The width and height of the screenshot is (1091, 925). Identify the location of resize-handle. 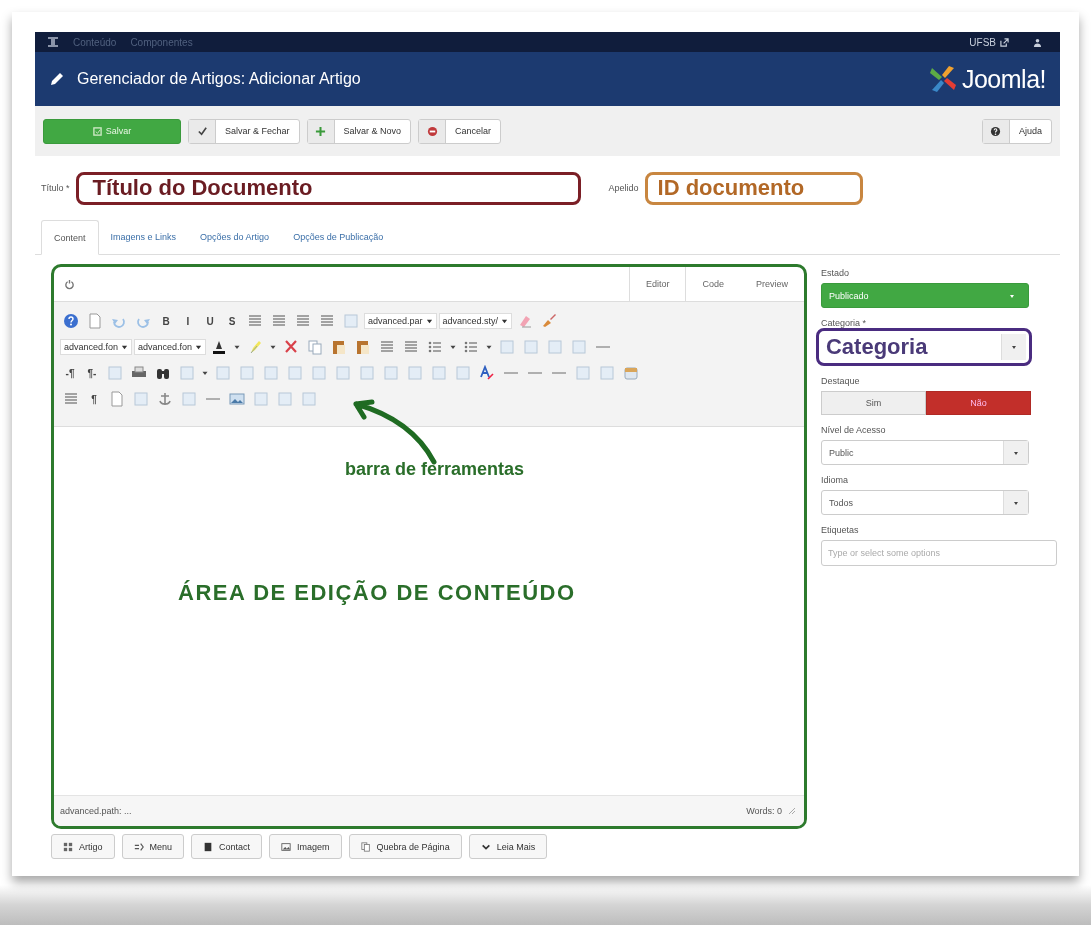
(792, 811).